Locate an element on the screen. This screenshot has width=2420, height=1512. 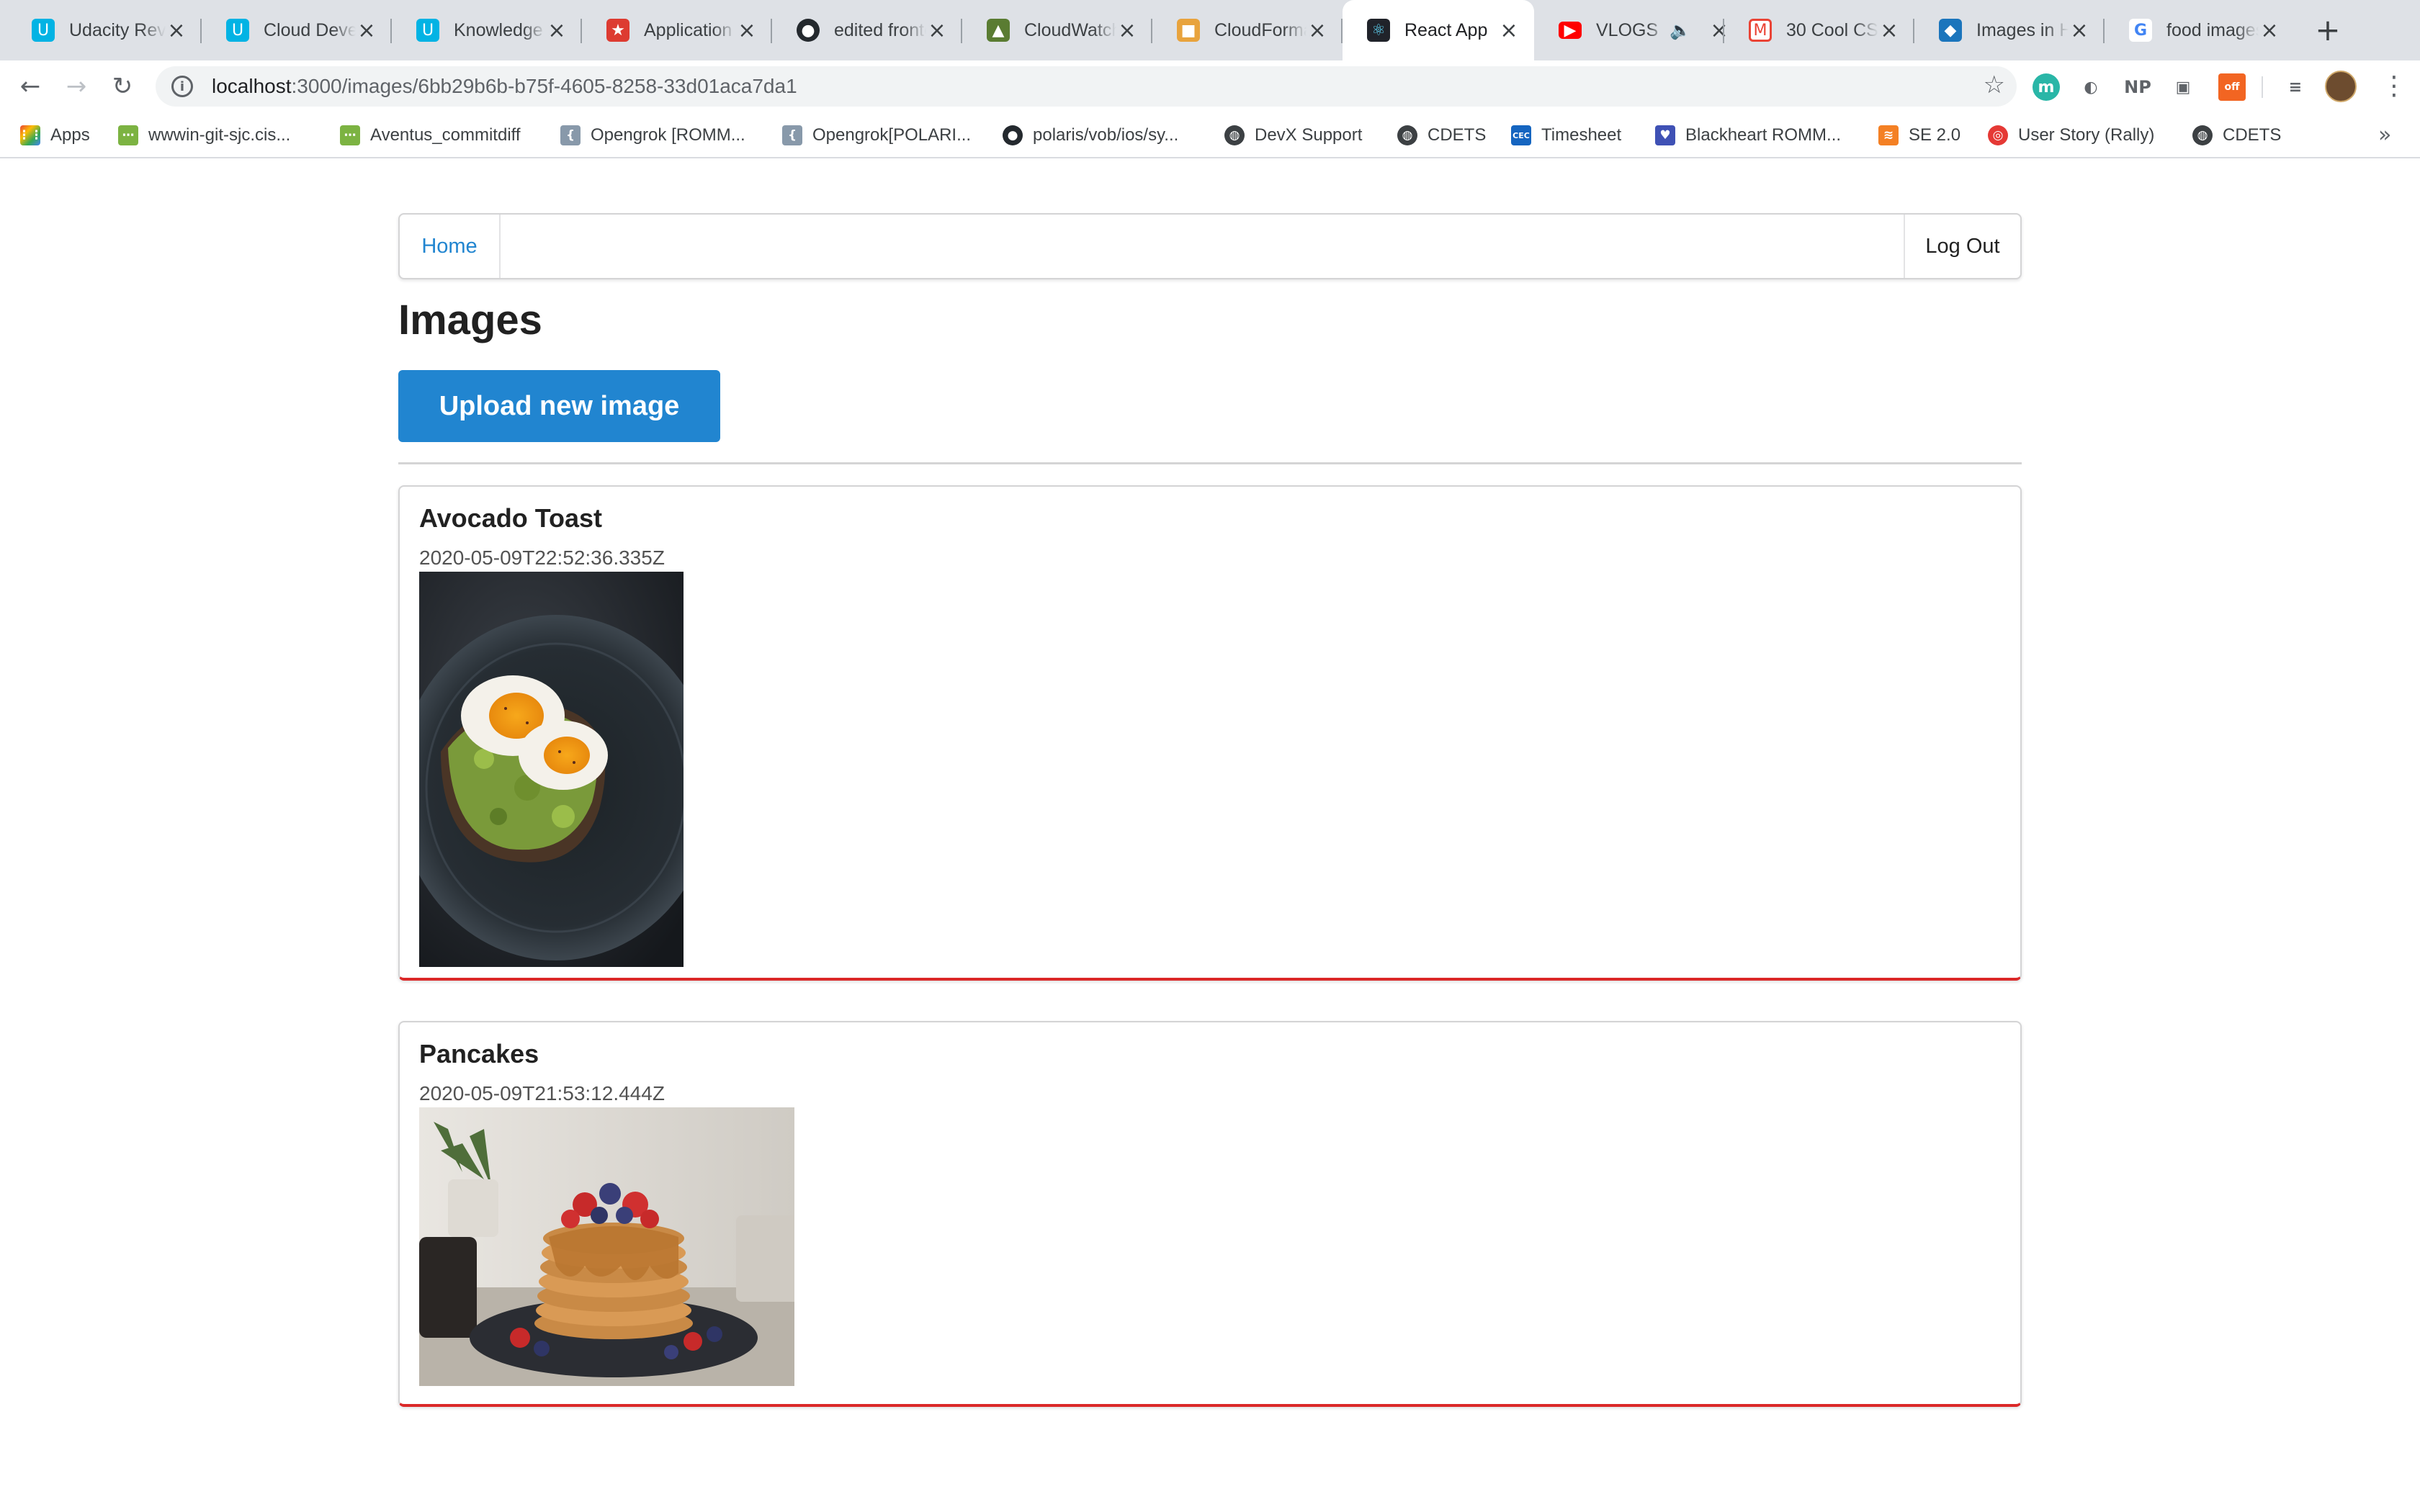
tab-cloud-developer: U Cloud Developer × is located at coordinates (297, 30).